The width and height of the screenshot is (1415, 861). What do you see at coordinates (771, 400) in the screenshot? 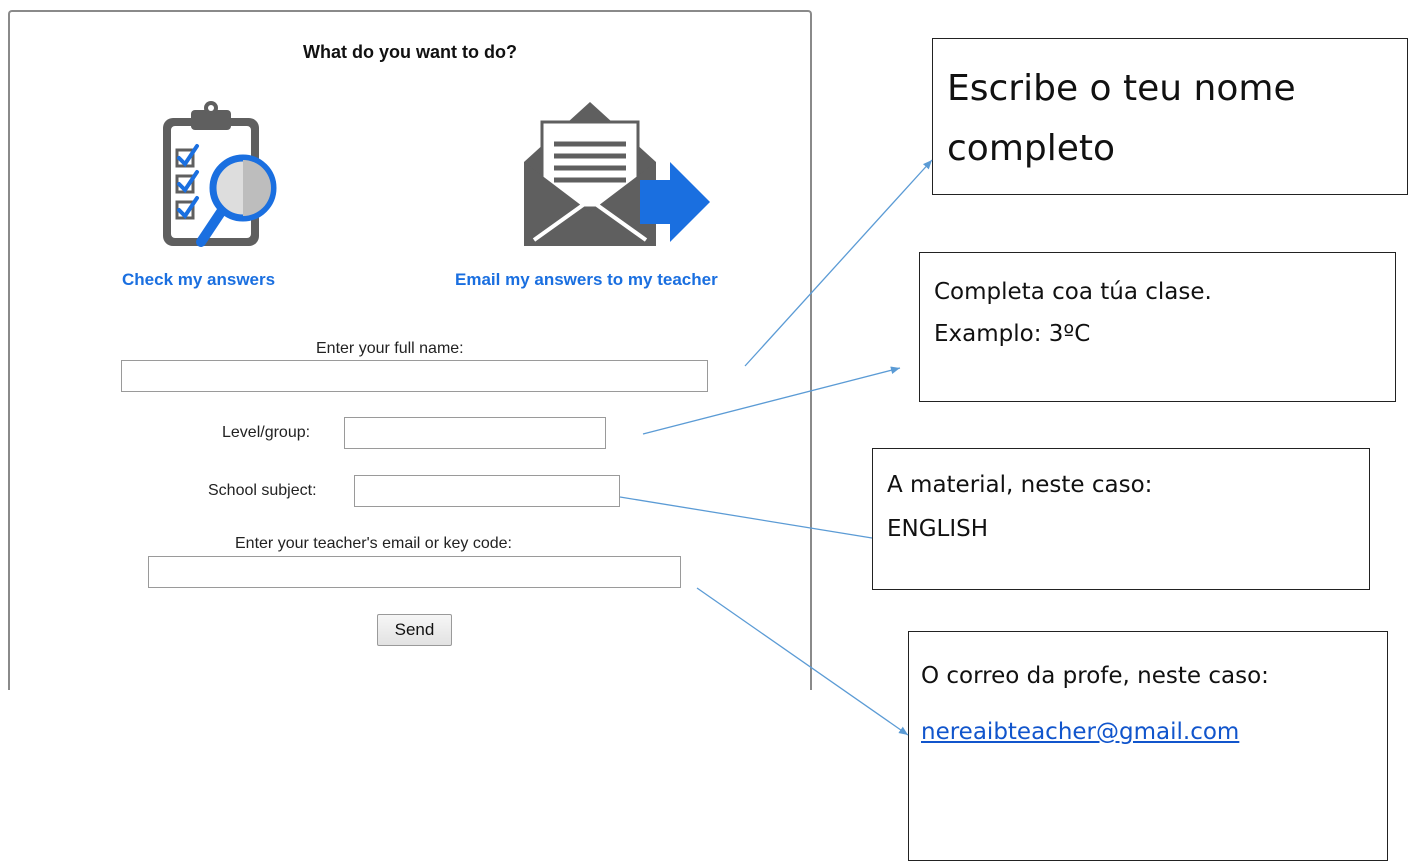
I see `arrow-group` at bounding box center [771, 400].